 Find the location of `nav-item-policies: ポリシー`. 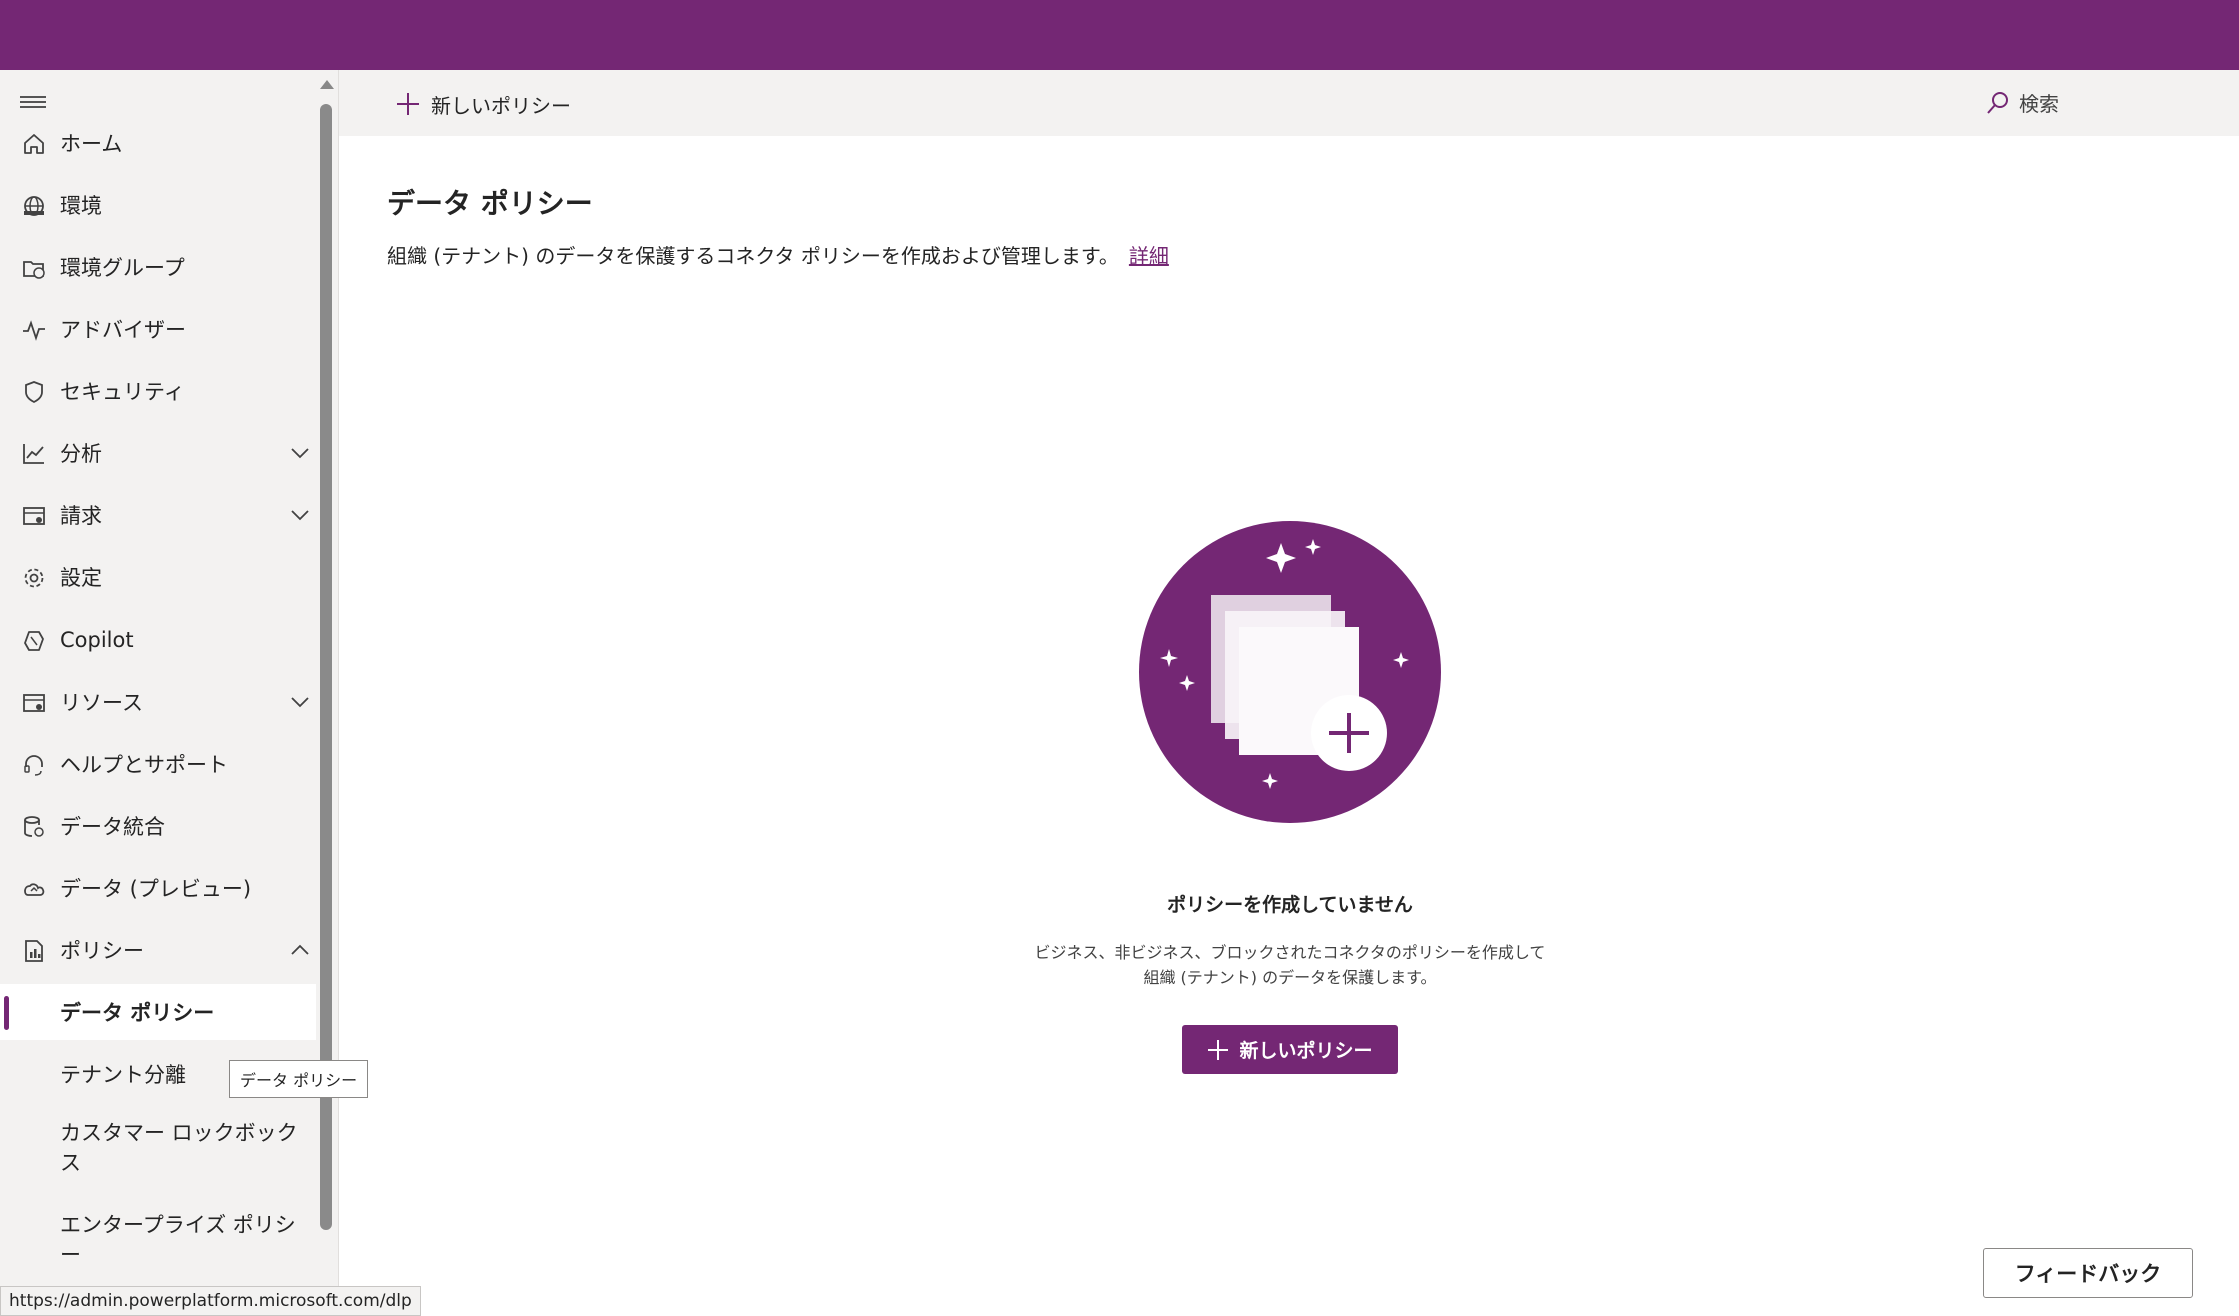

nav-item-policies: ポリシー is located at coordinates (158, 950).